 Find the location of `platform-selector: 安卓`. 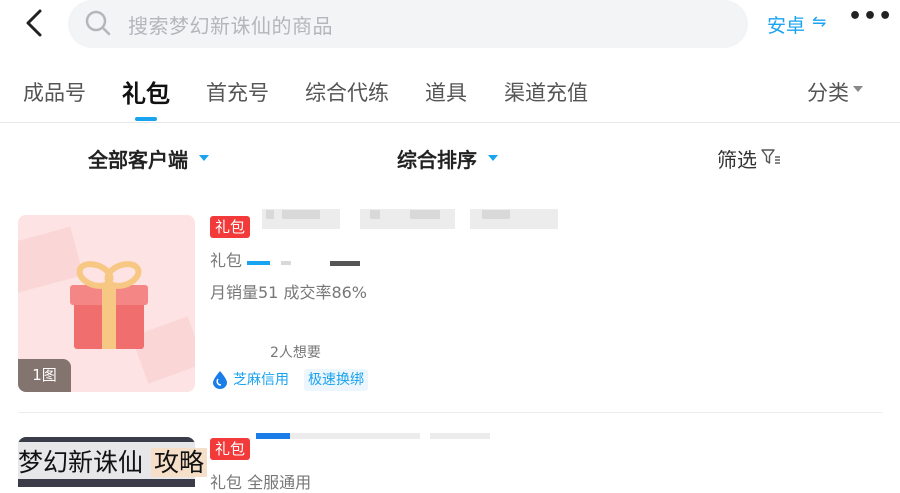

platform-selector: 安卓 is located at coordinates (786, 24).